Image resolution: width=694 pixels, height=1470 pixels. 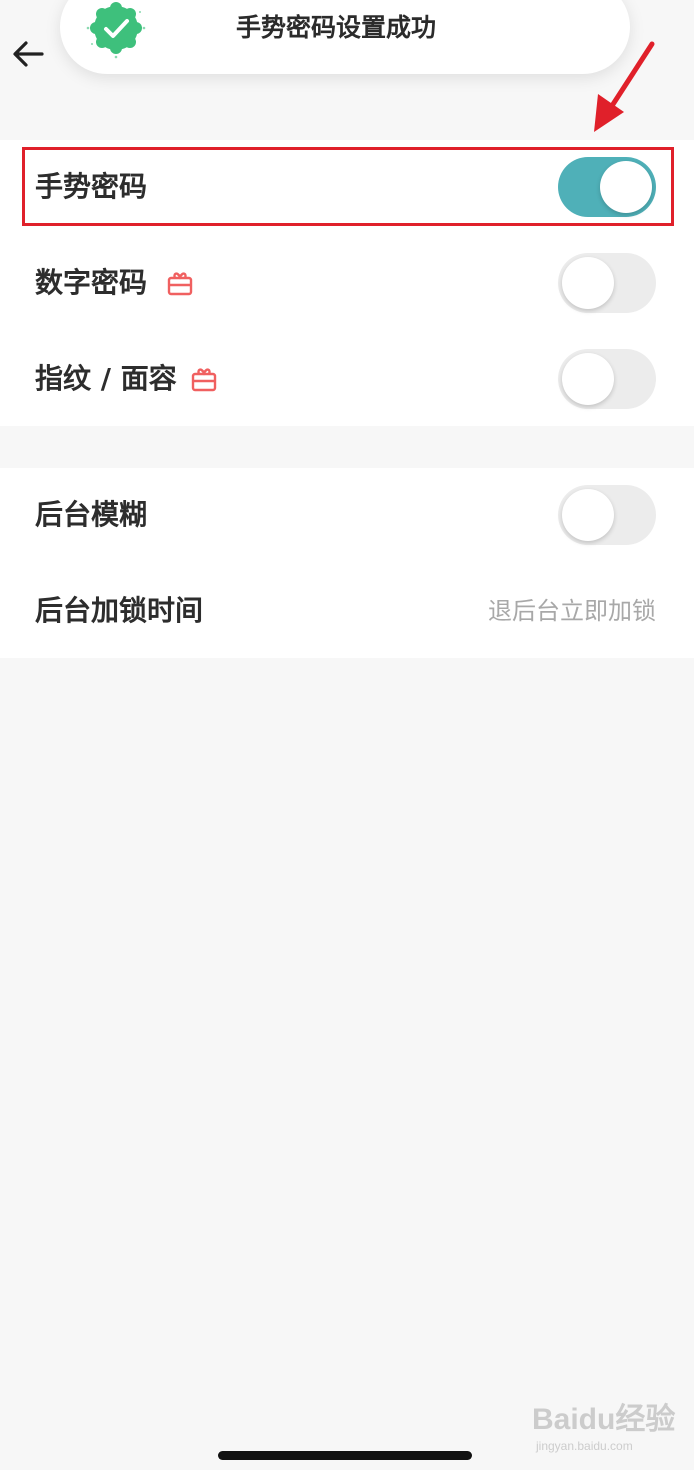 I want to click on annotation-arrow-icon, so click(x=624, y=86).